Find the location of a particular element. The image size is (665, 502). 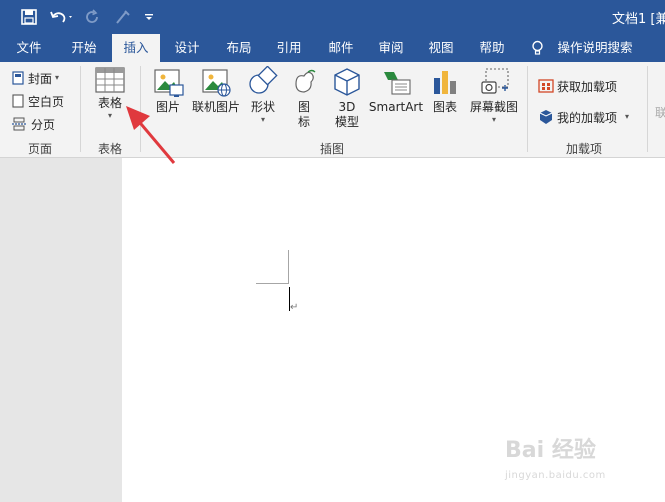

watermark-url: jingyan.baidu.com is located at coordinates (555, 475).